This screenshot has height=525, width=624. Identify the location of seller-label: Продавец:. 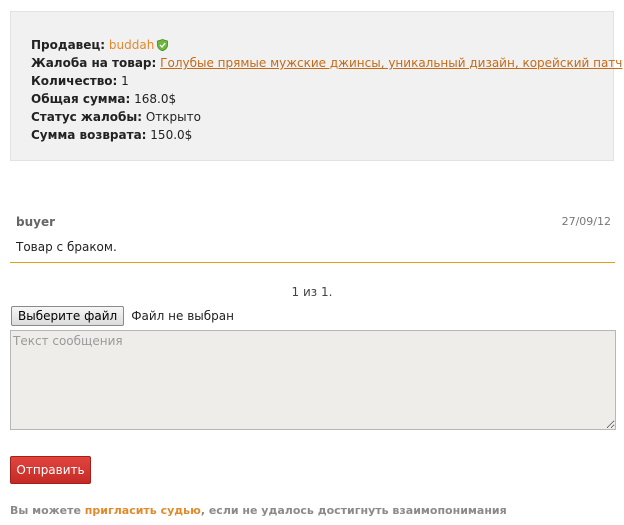
(68, 45).